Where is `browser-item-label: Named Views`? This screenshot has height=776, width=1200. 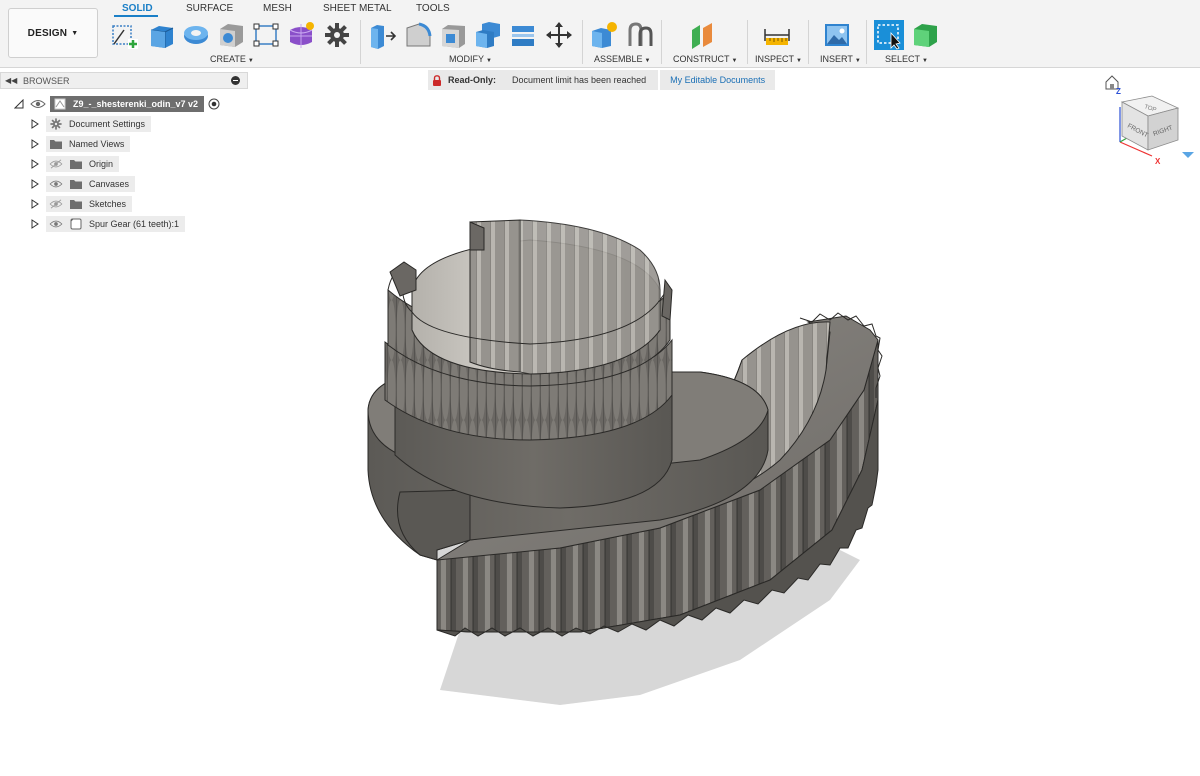
browser-item-label: Named Views is located at coordinates (97, 143).